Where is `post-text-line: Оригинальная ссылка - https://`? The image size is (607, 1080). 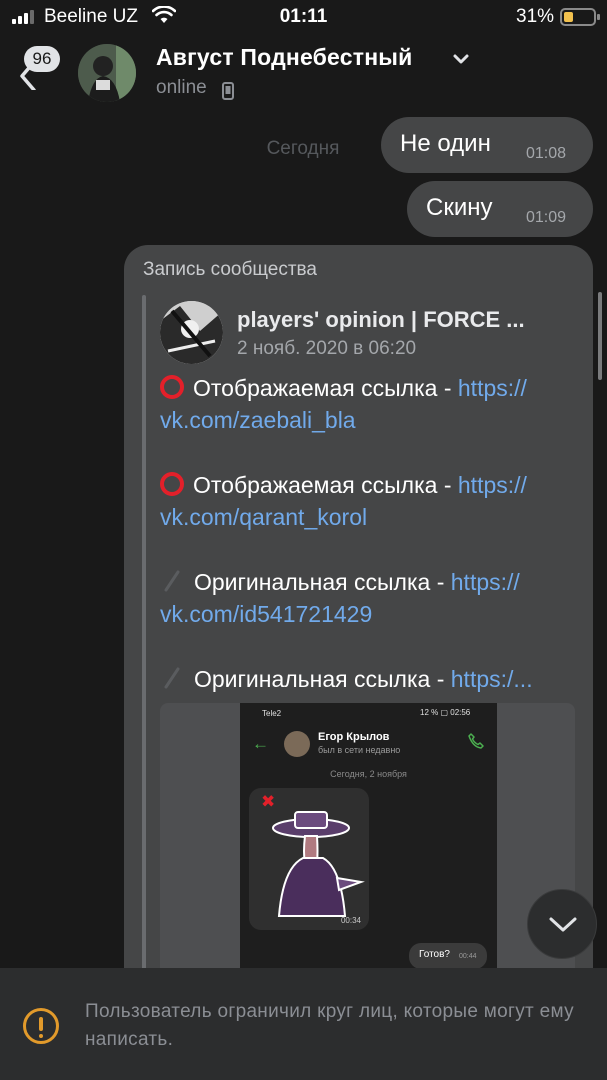 post-text-line: Оригинальная ссылка - https:// is located at coordinates (340, 582).